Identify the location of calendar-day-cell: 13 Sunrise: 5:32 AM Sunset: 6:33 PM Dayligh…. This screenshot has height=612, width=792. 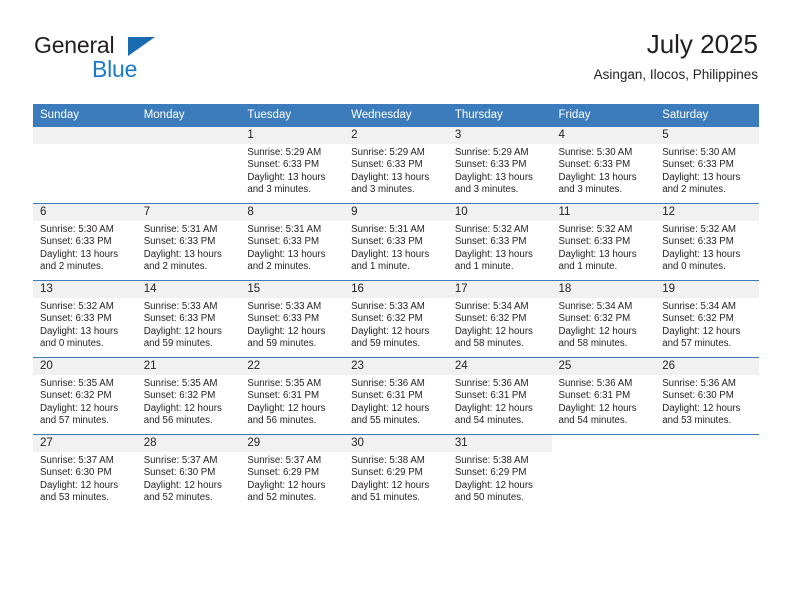
(85, 319).